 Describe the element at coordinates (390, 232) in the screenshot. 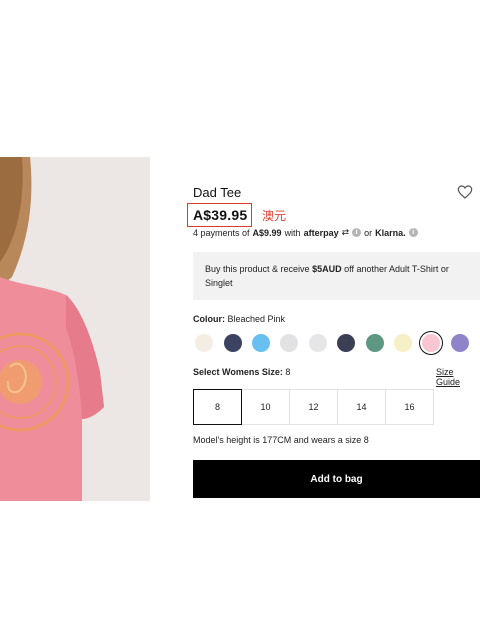

I see `klarna-logo: Klarna.` at that location.